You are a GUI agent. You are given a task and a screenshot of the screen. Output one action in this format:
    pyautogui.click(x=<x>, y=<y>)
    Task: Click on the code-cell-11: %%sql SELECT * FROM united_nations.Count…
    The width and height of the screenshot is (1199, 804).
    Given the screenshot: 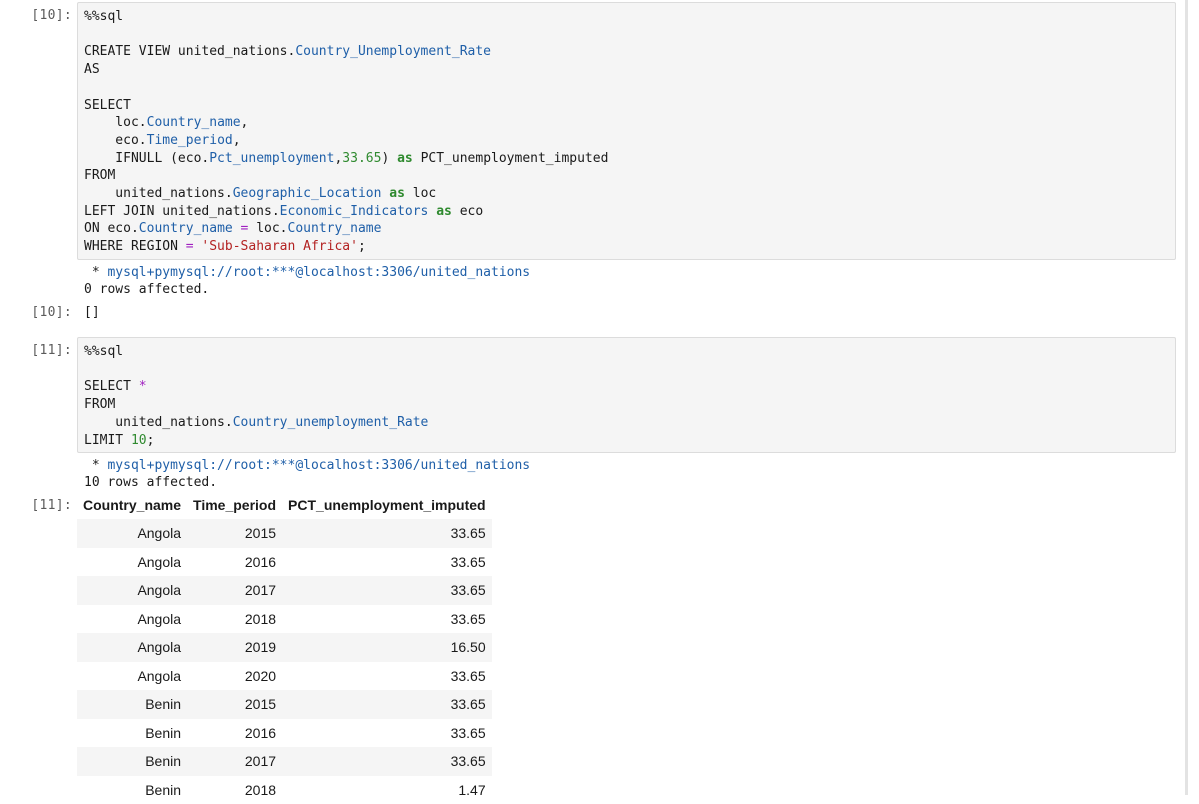 What is the action you would take?
    pyautogui.click(x=626, y=395)
    